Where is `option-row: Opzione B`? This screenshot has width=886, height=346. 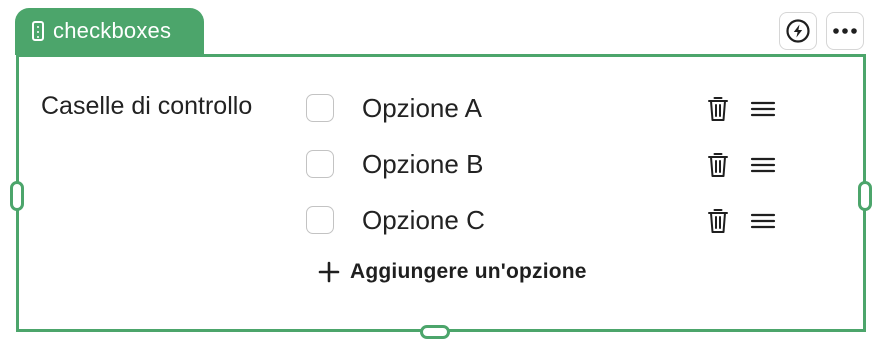
option-row: Opzione B is located at coordinates (546, 165).